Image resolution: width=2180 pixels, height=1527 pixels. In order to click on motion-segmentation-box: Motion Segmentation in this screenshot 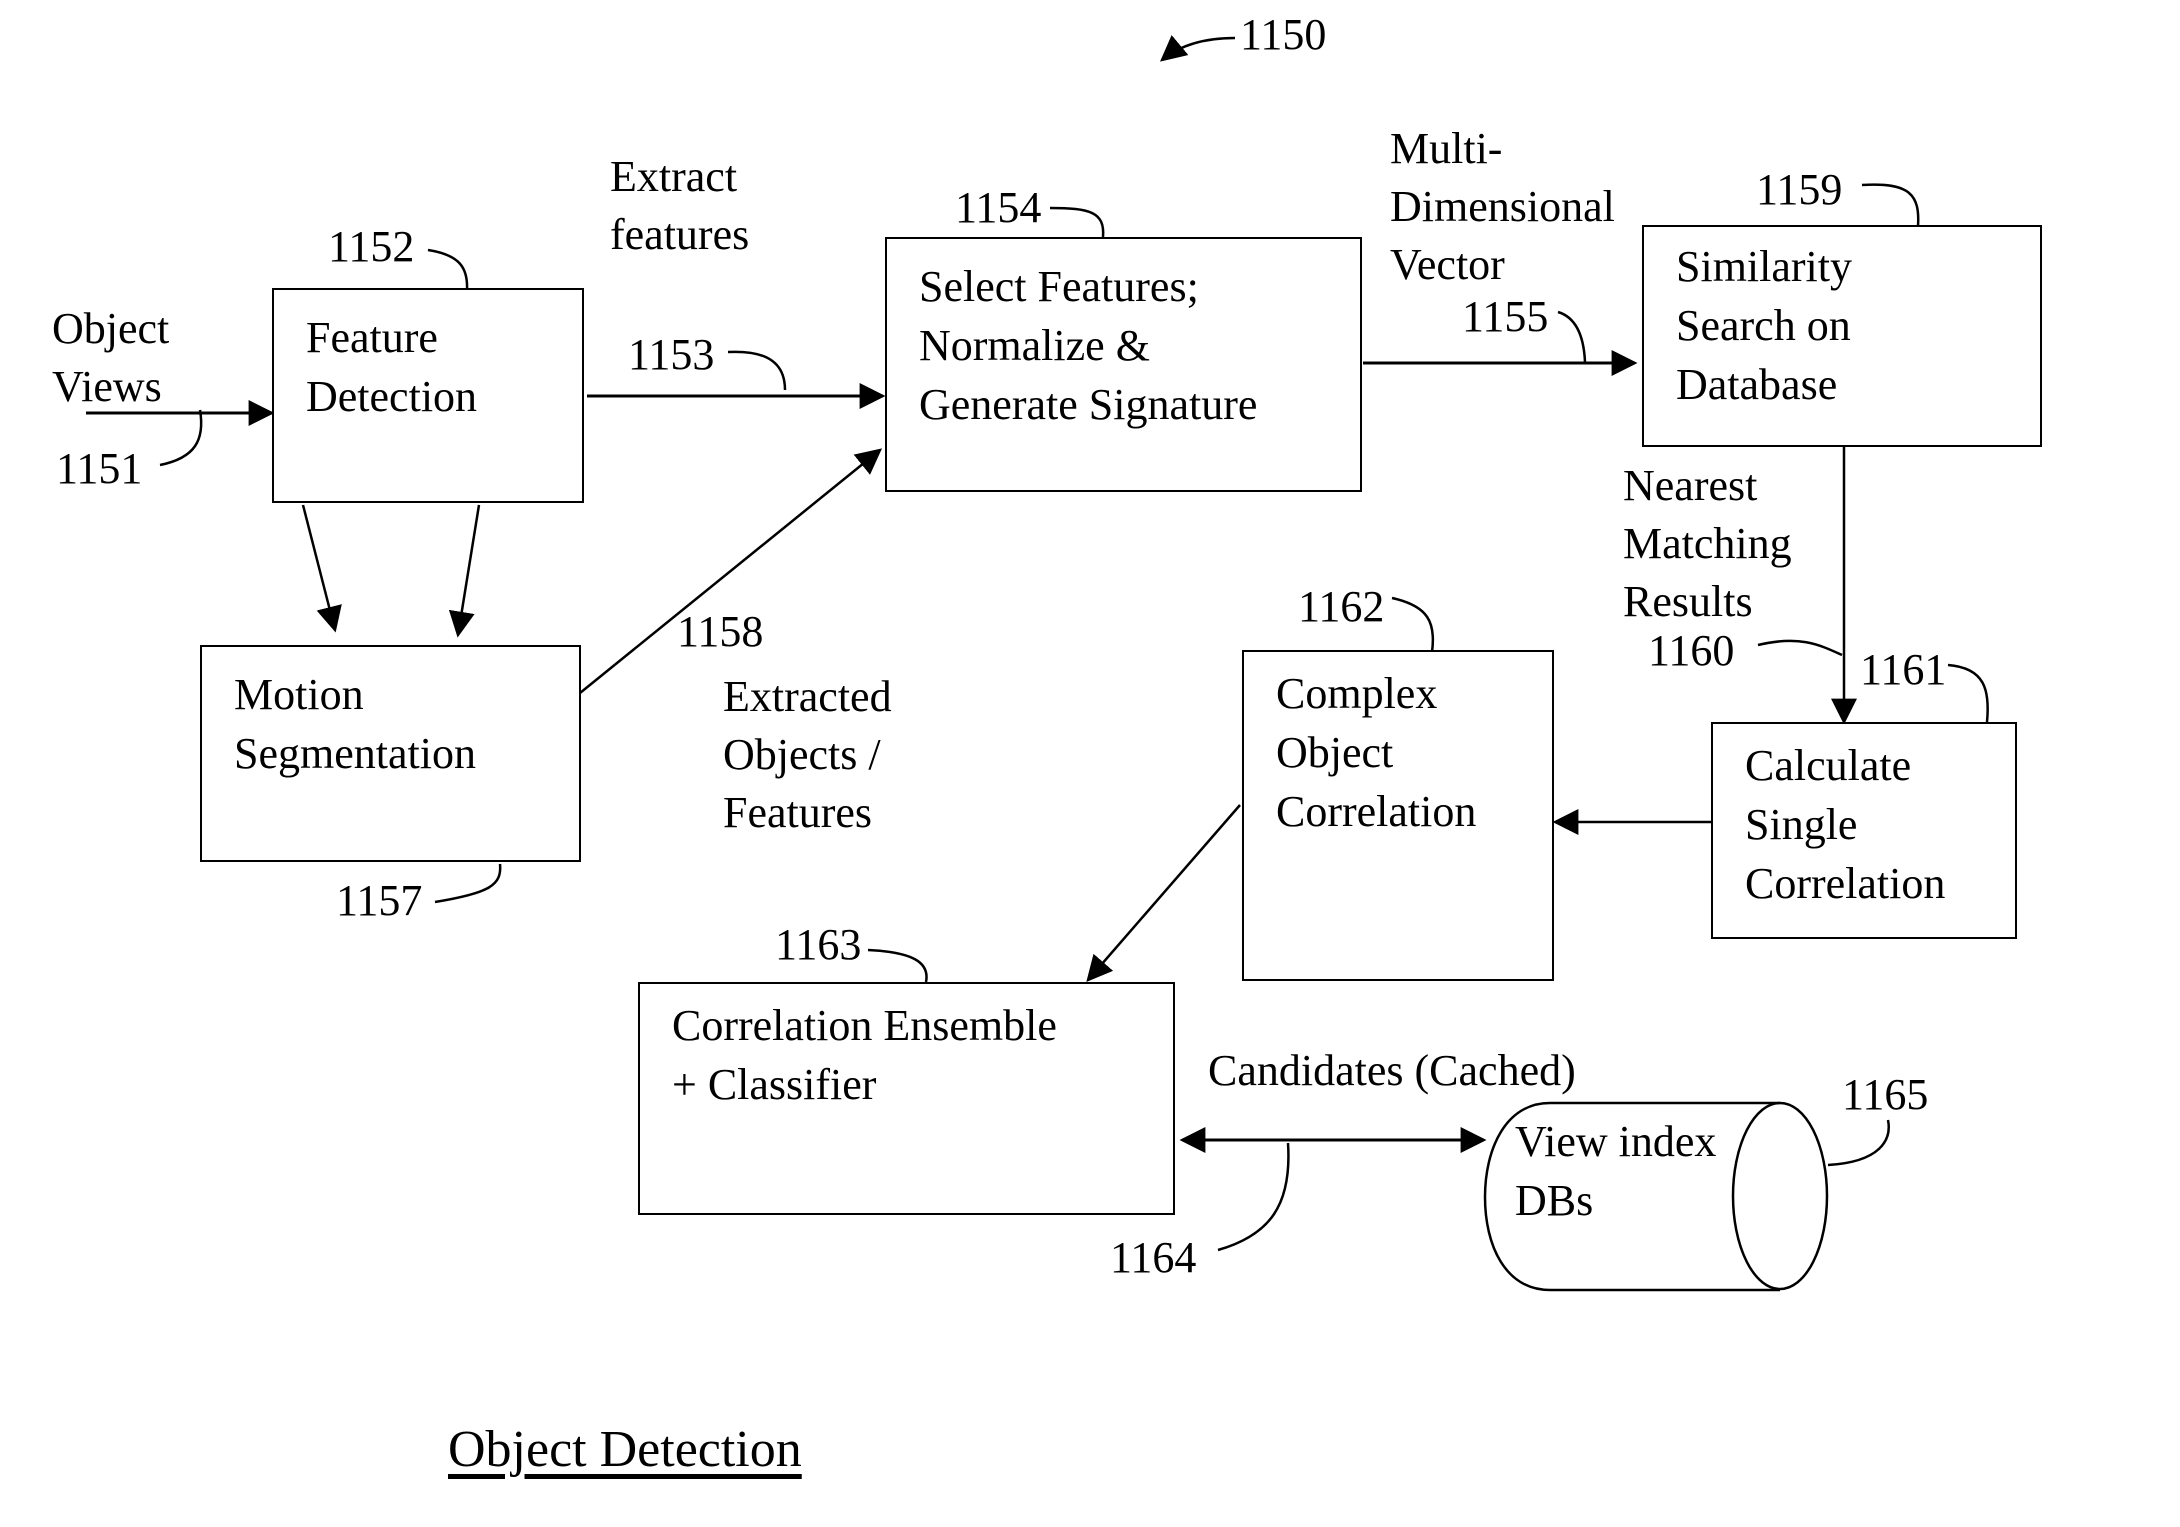, I will do `click(390, 753)`.